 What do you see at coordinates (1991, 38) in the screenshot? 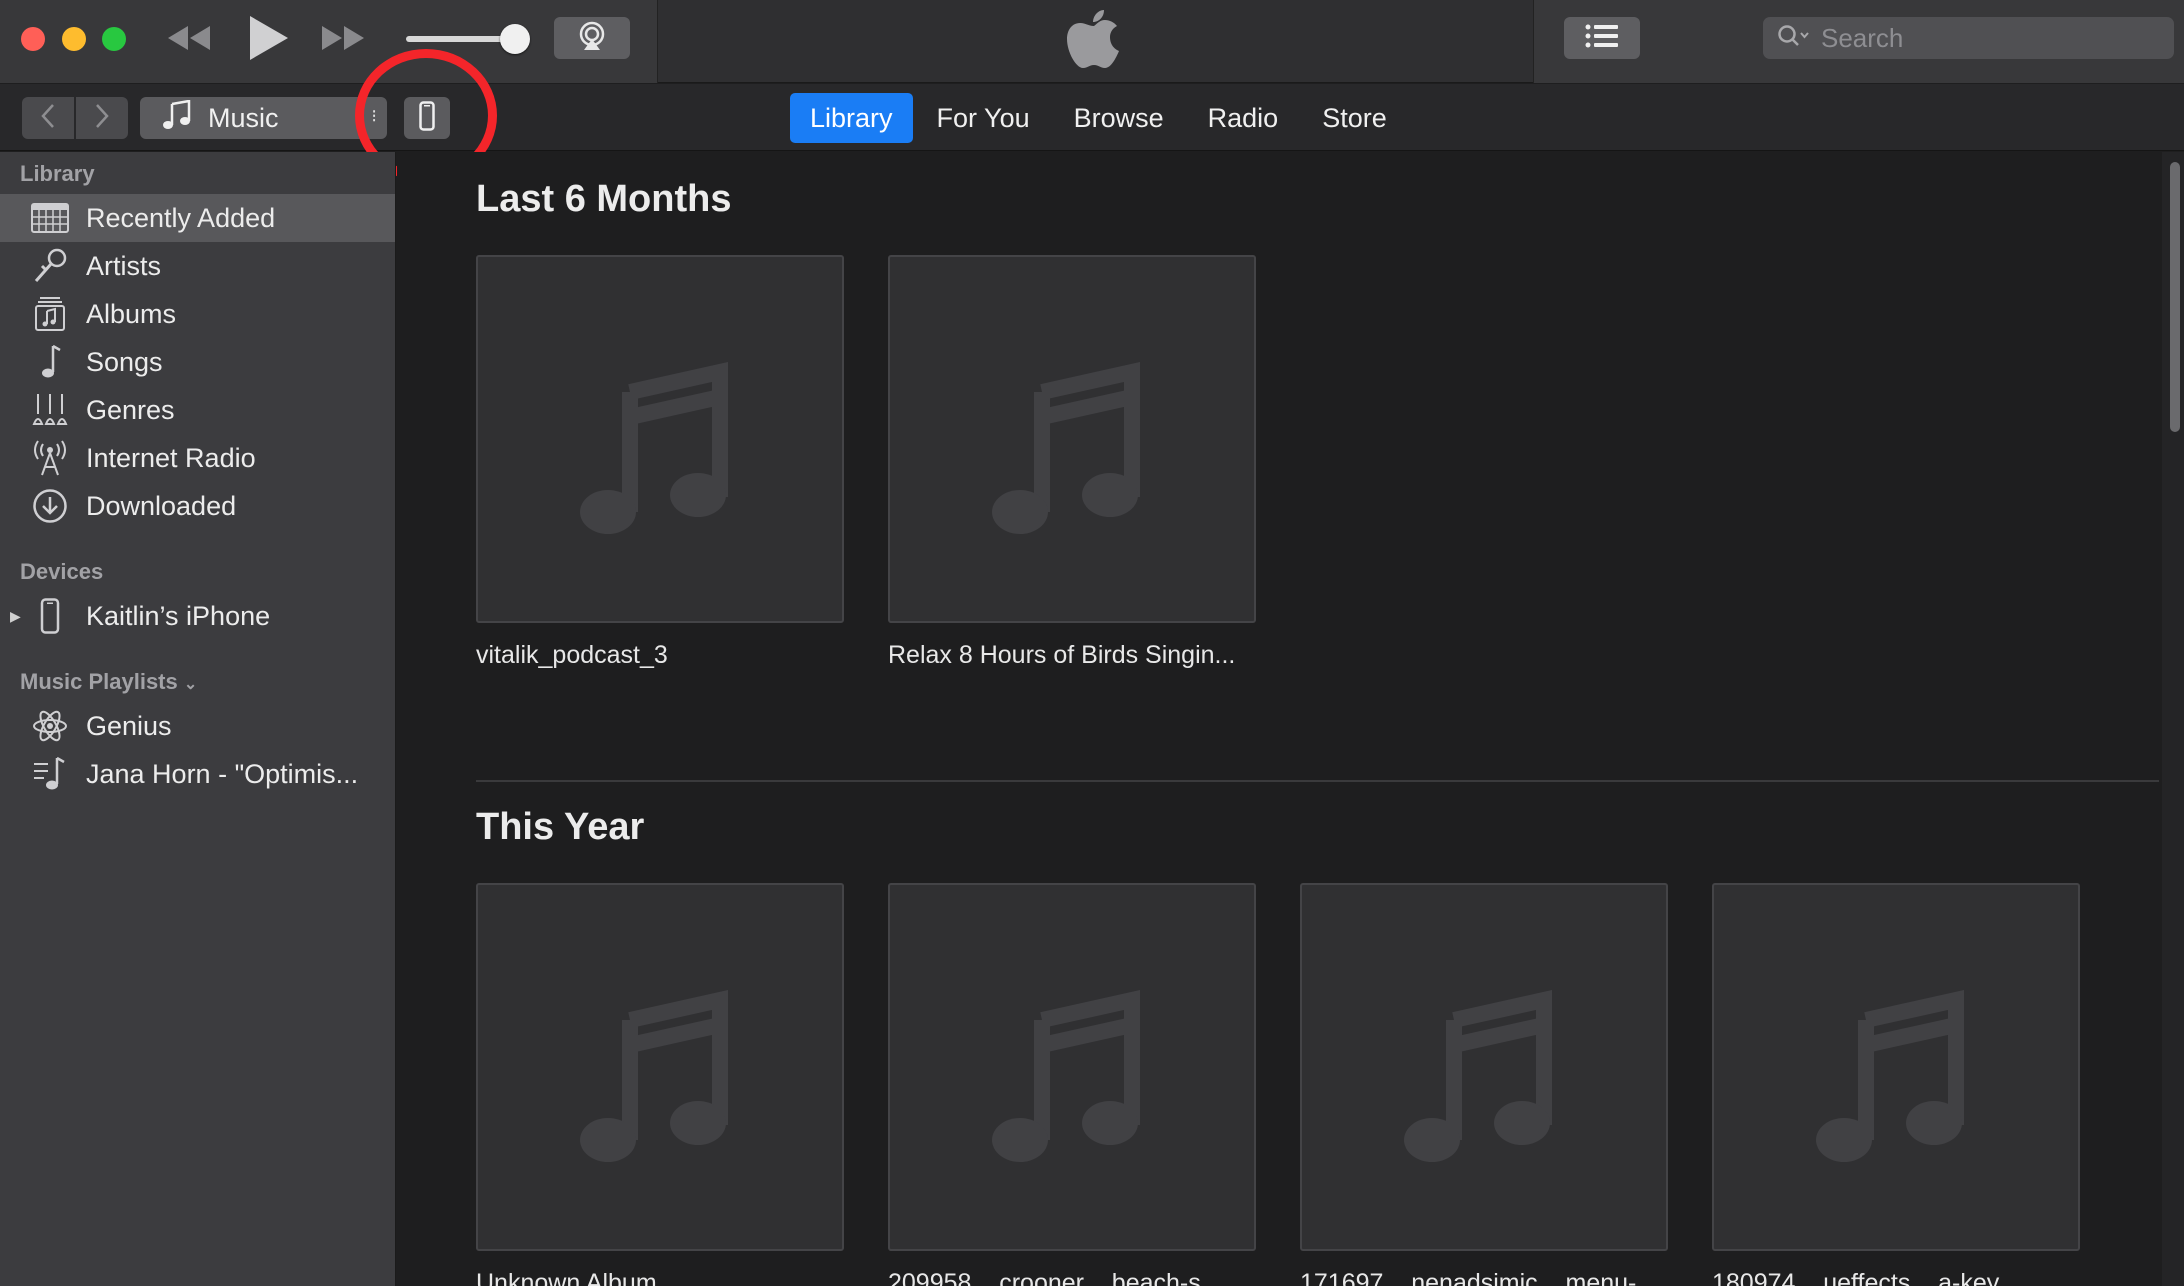
I see `search-input` at bounding box center [1991, 38].